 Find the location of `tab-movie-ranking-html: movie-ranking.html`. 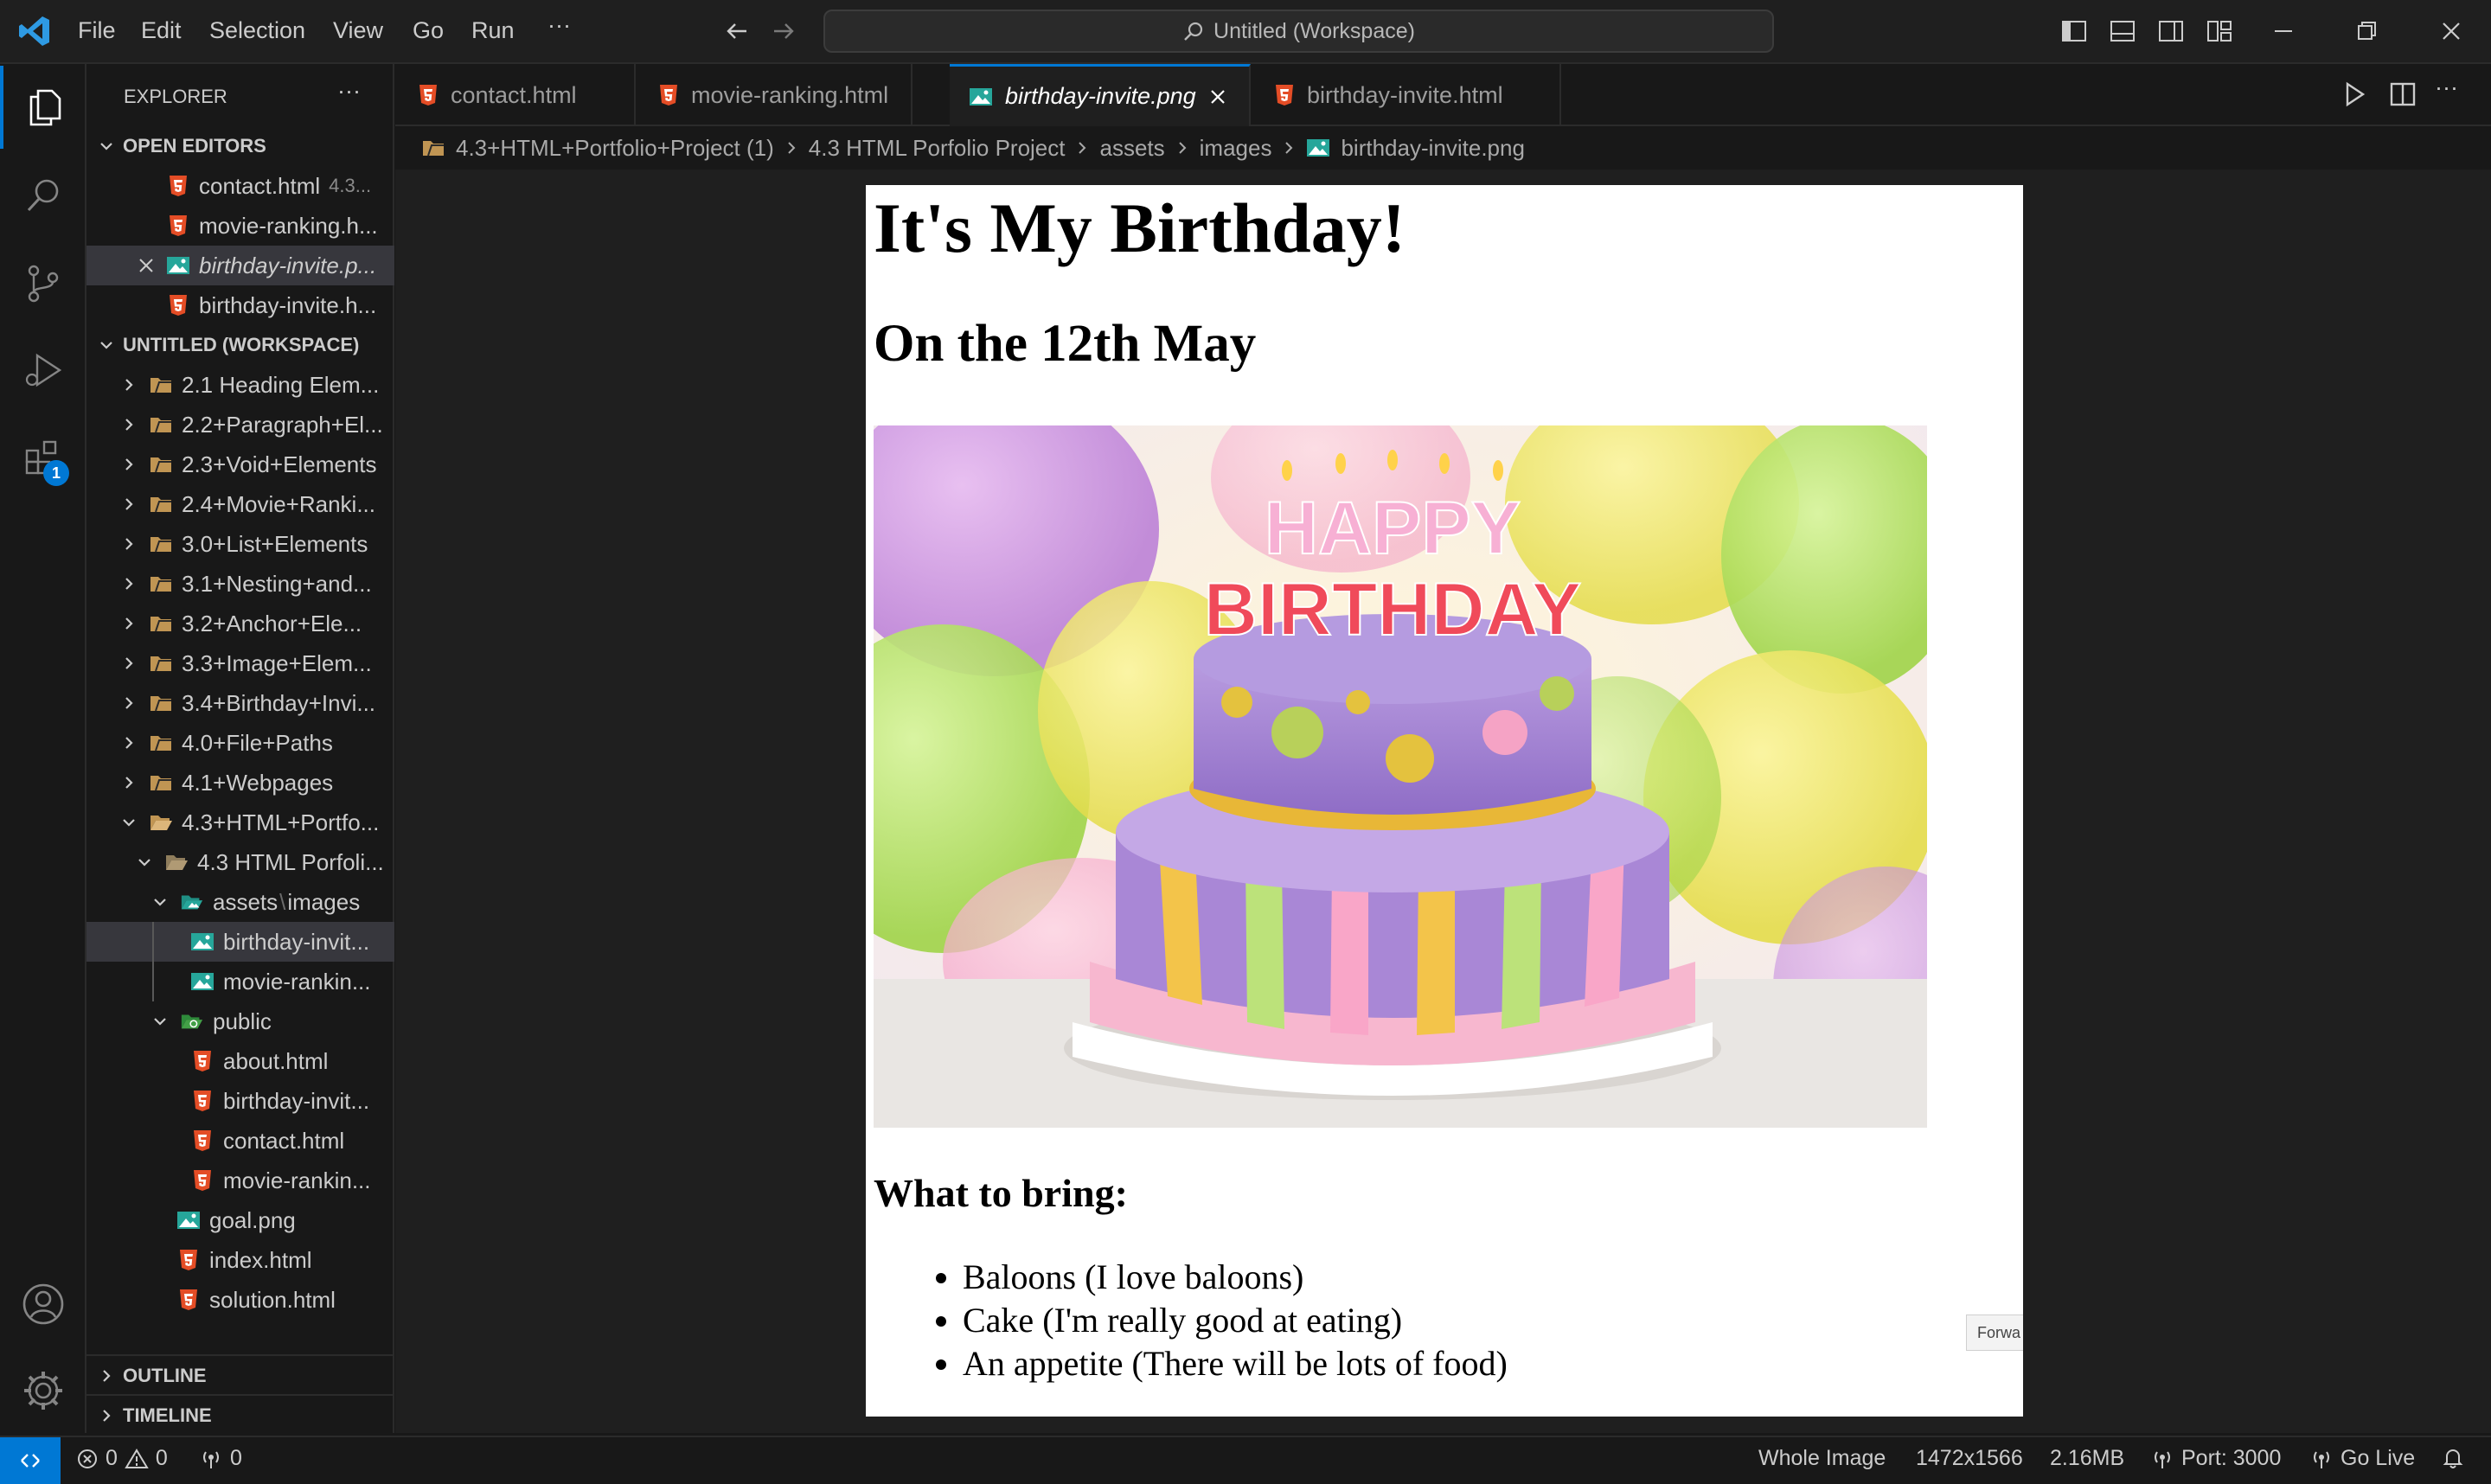

tab-movie-ranking-html: movie-ranking.html is located at coordinates (774, 95).